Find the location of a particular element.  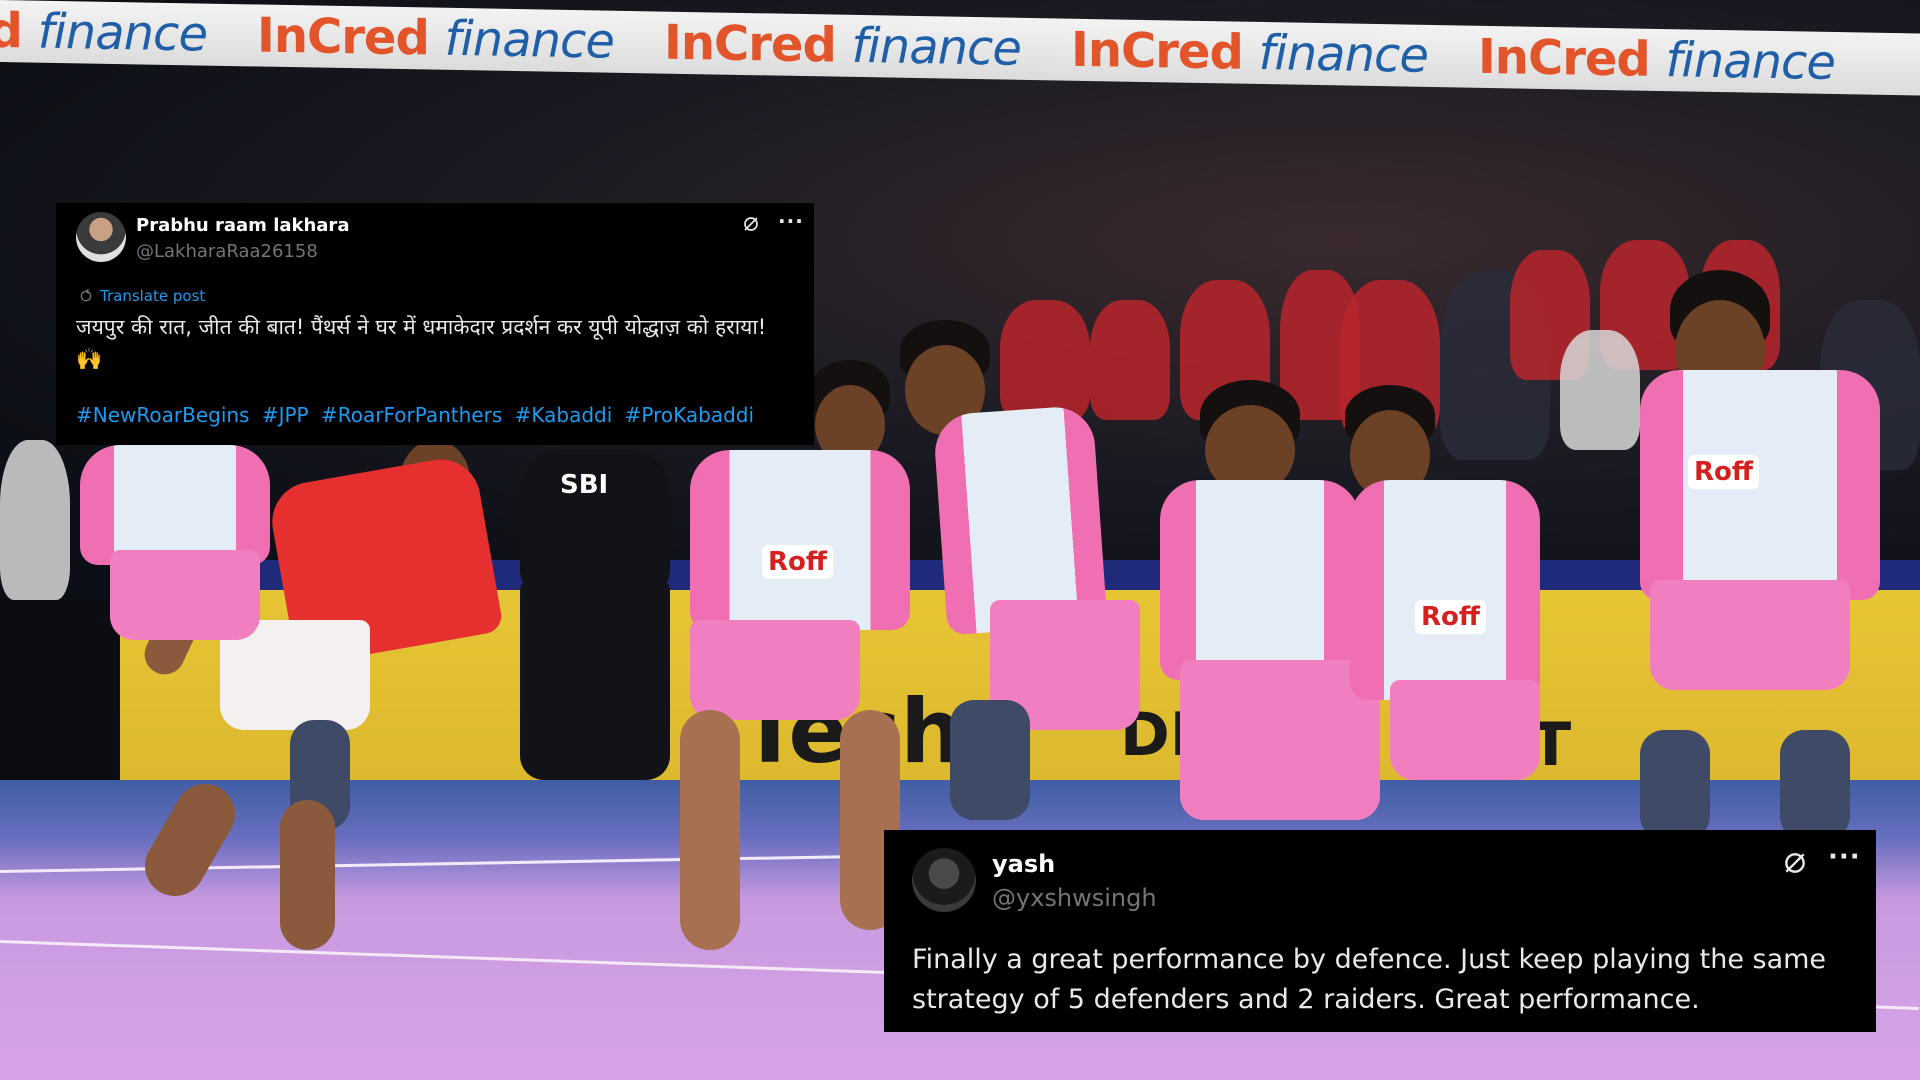

hashtag: #RoarForPanthers is located at coordinates (411, 415).